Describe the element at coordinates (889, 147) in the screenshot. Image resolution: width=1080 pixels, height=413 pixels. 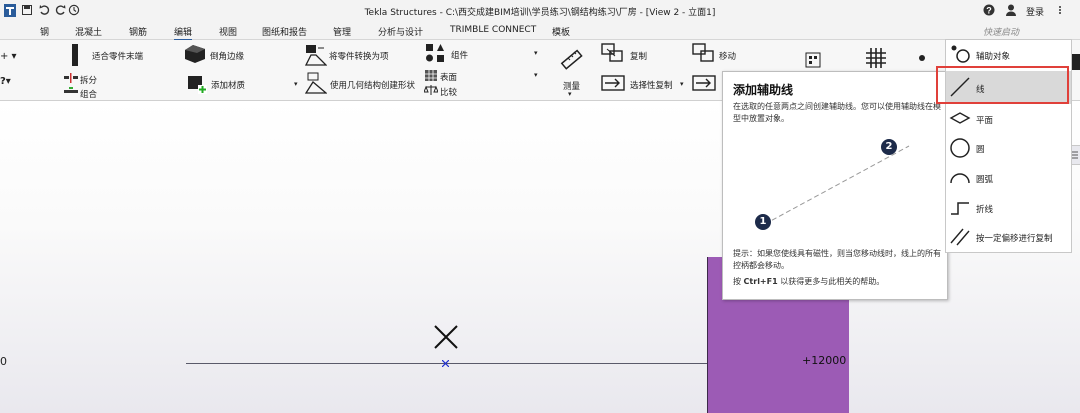
I see `point-2-marker: 2` at that location.